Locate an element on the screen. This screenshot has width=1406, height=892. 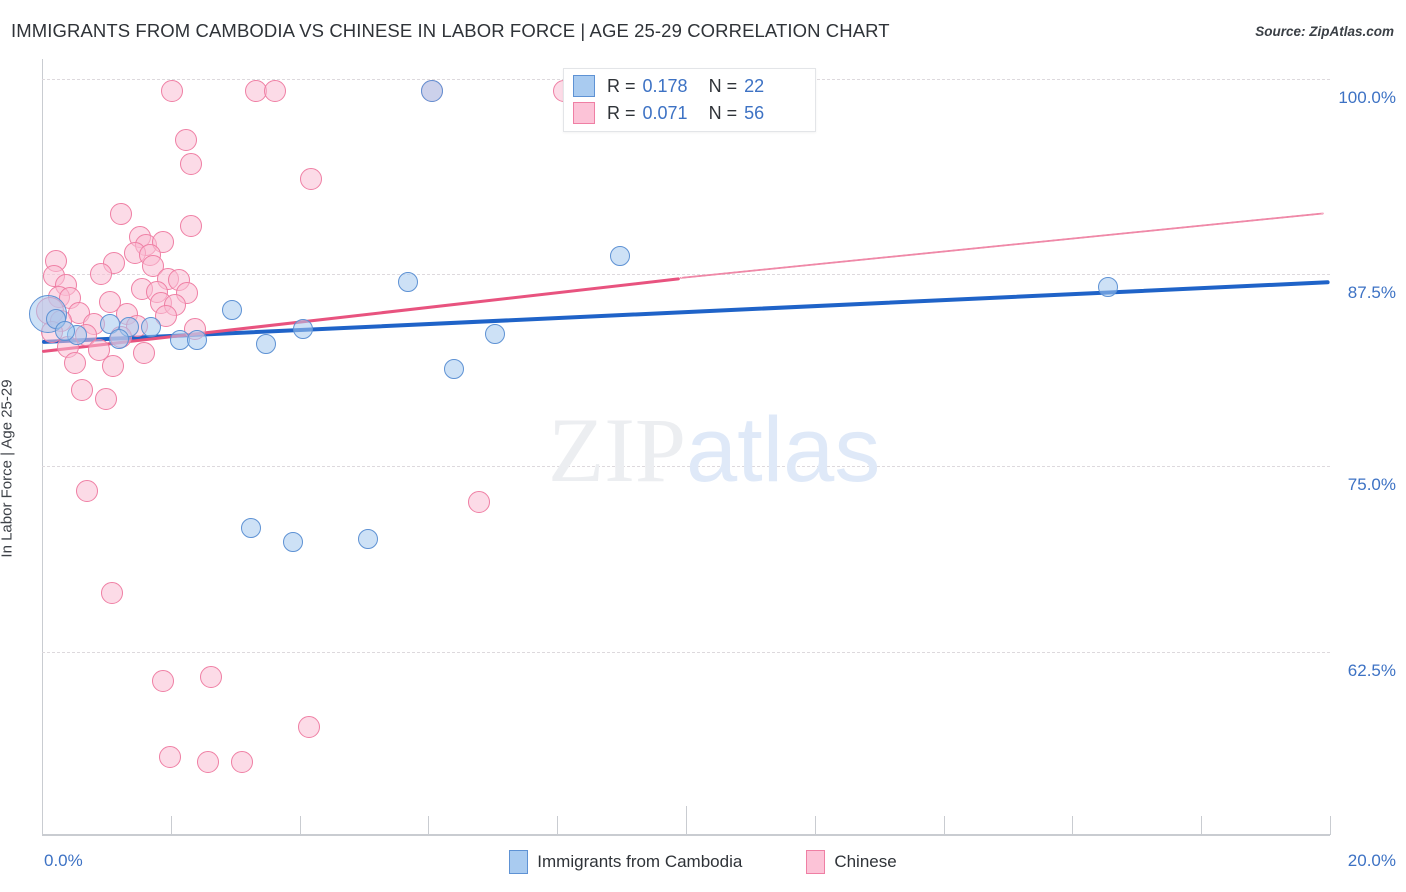
series-legend: Immigrants from Cambodia Chinese is located at coordinates (703, 862).